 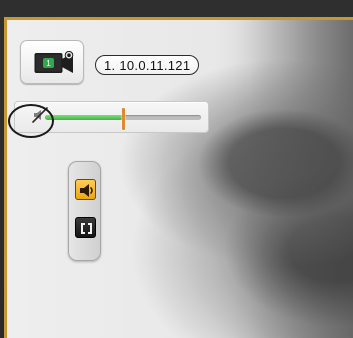 I want to click on speaker-audio-icon, so click(x=86, y=190).